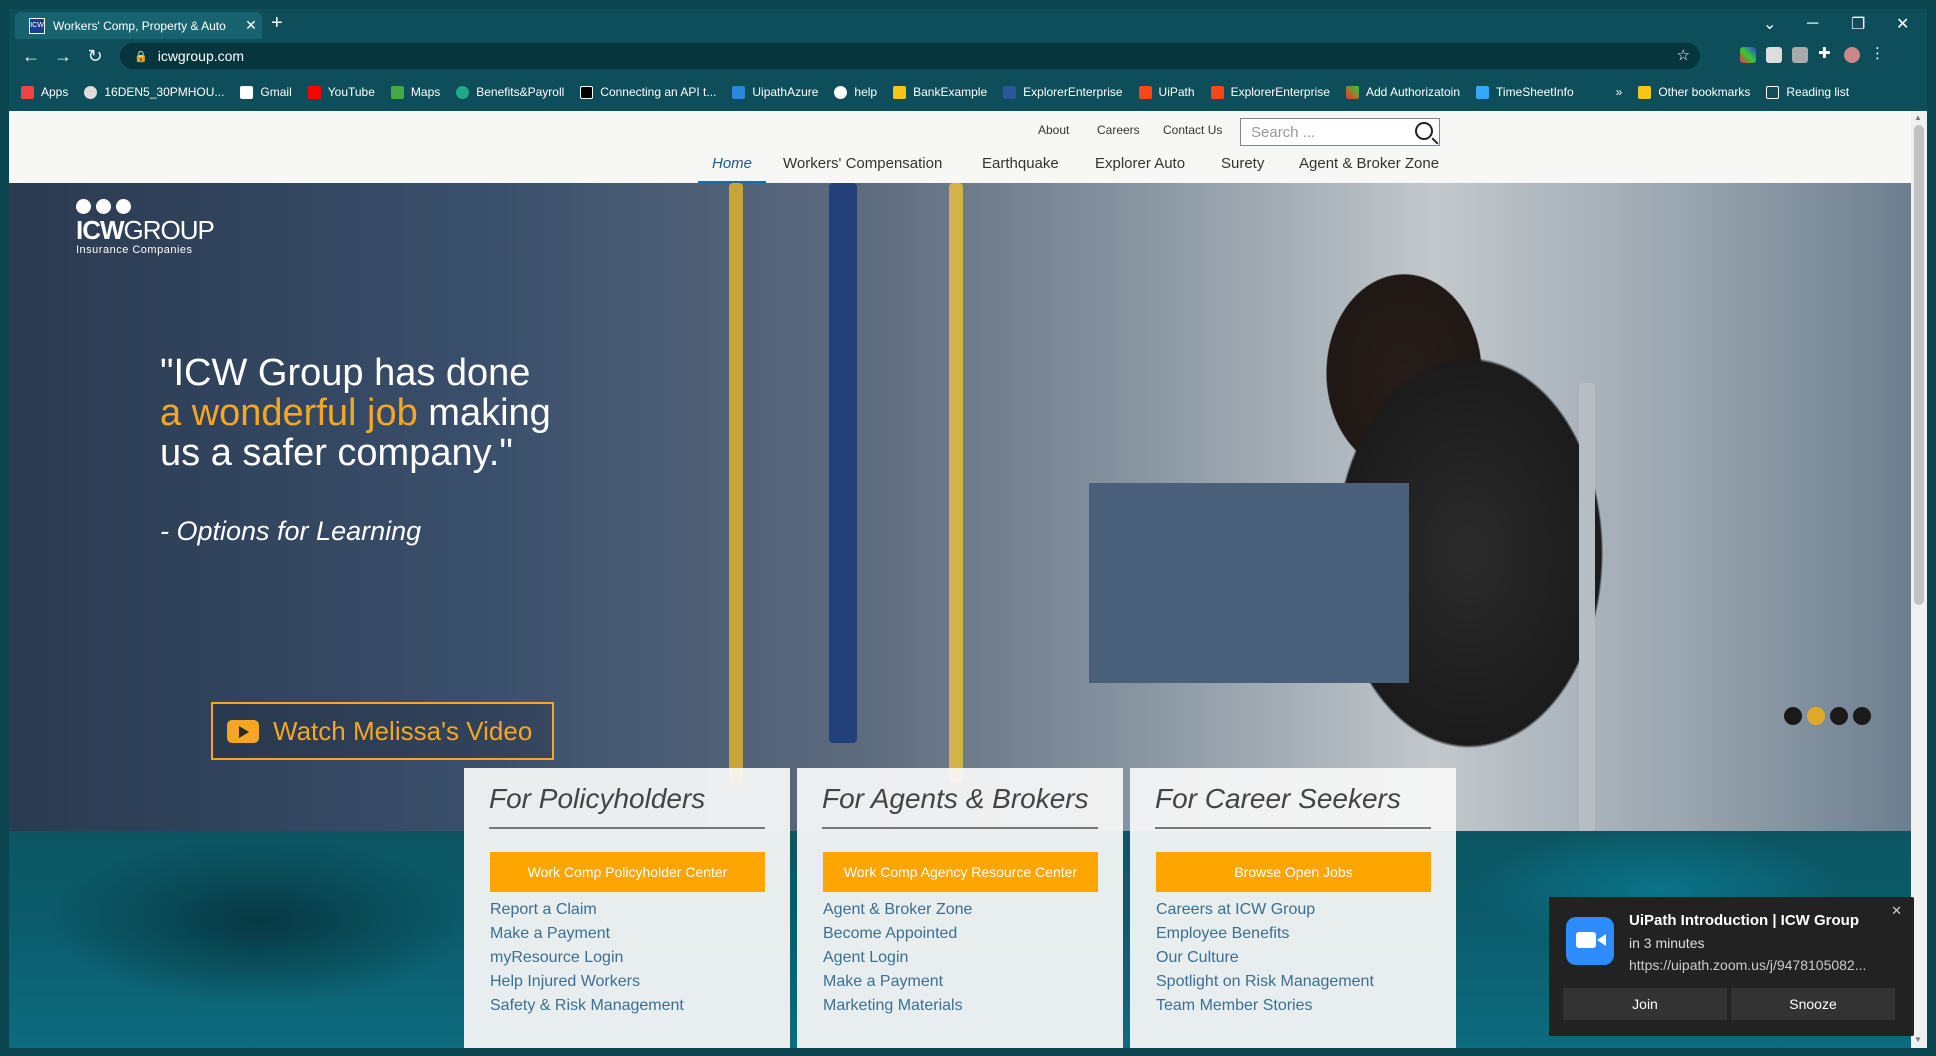 The image size is (1936, 1056). I want to click on nav-agent-broker-zone: Agent & Broker Zone, so click(1369, 170).